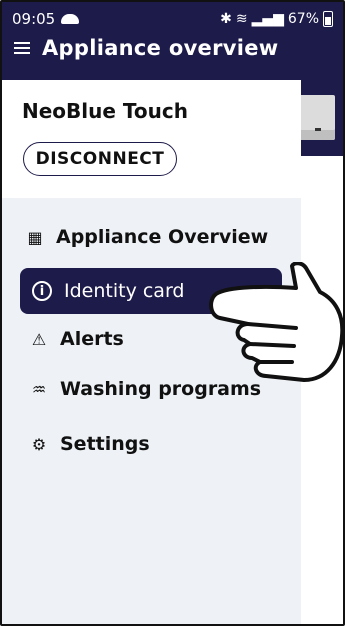  I want to click on battery-percent: 67%, so click(303, 19).